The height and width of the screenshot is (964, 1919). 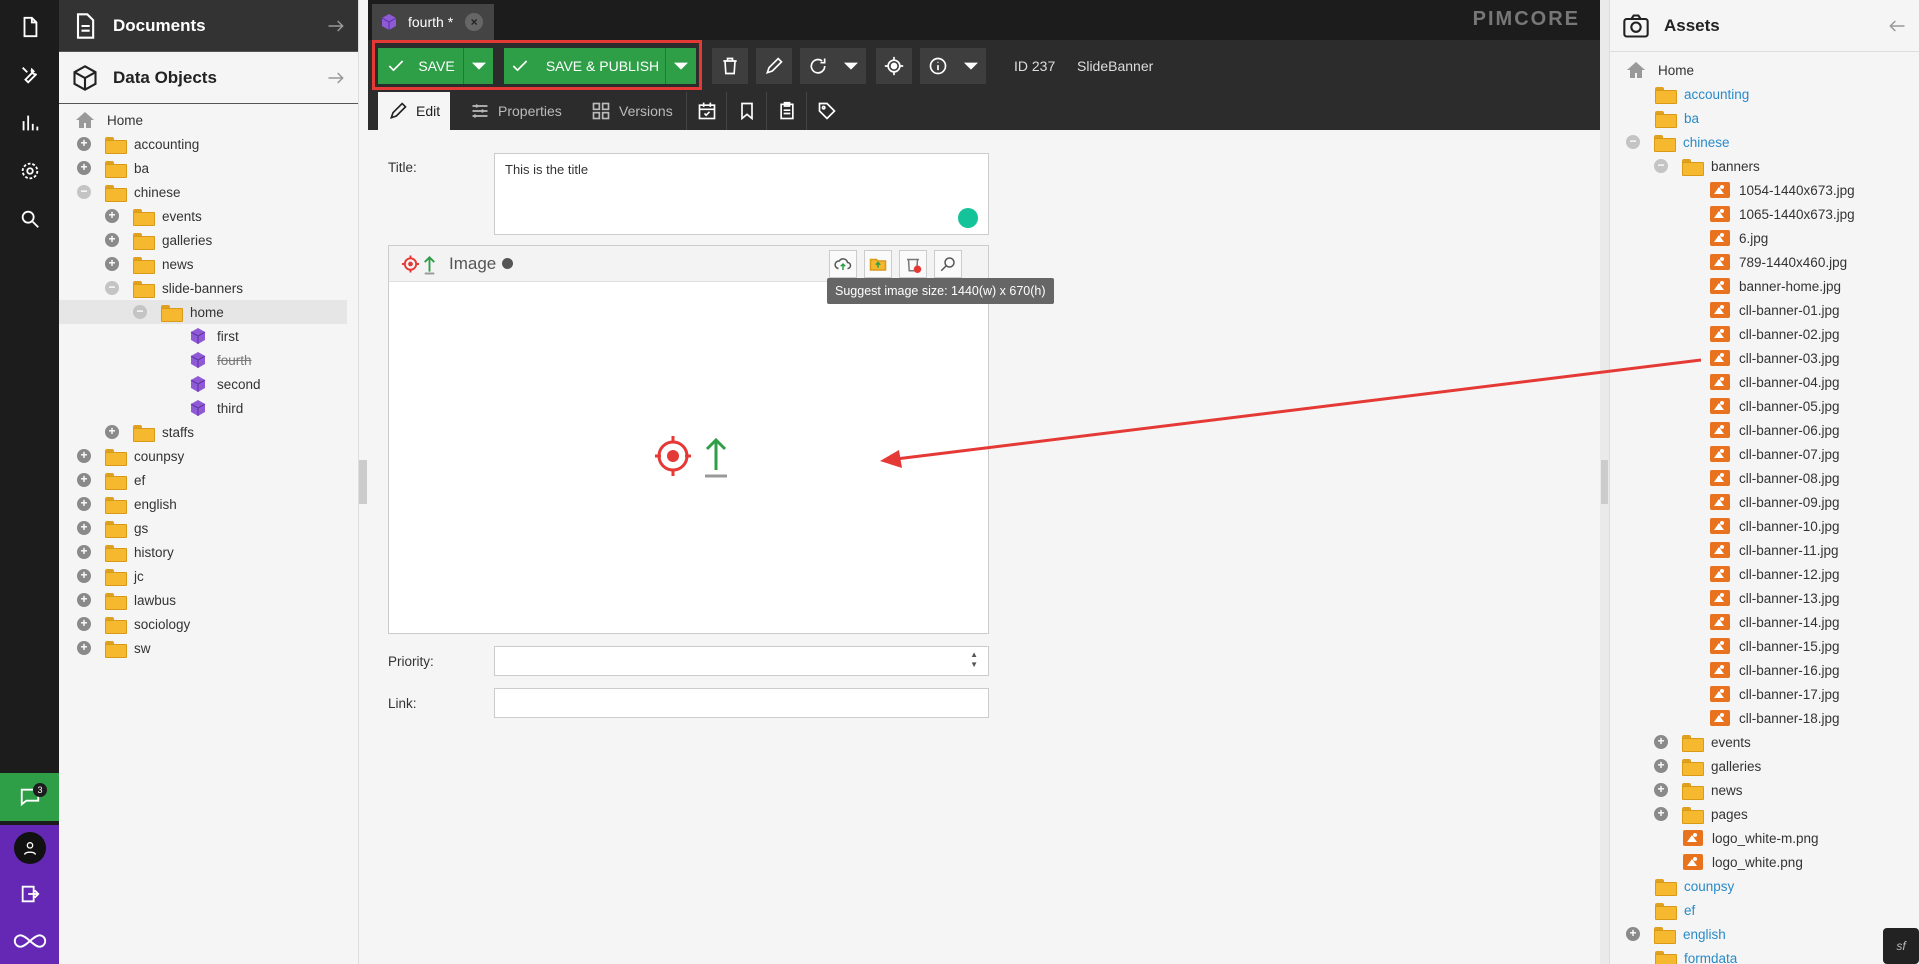 I want to click on asset-folder-accounting: accounting, so click(x=1702, y=94).